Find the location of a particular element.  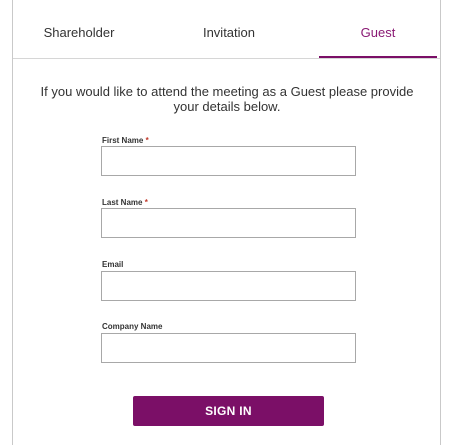

tab-shareholder: Shareholder is located at coordinates (79, 29).